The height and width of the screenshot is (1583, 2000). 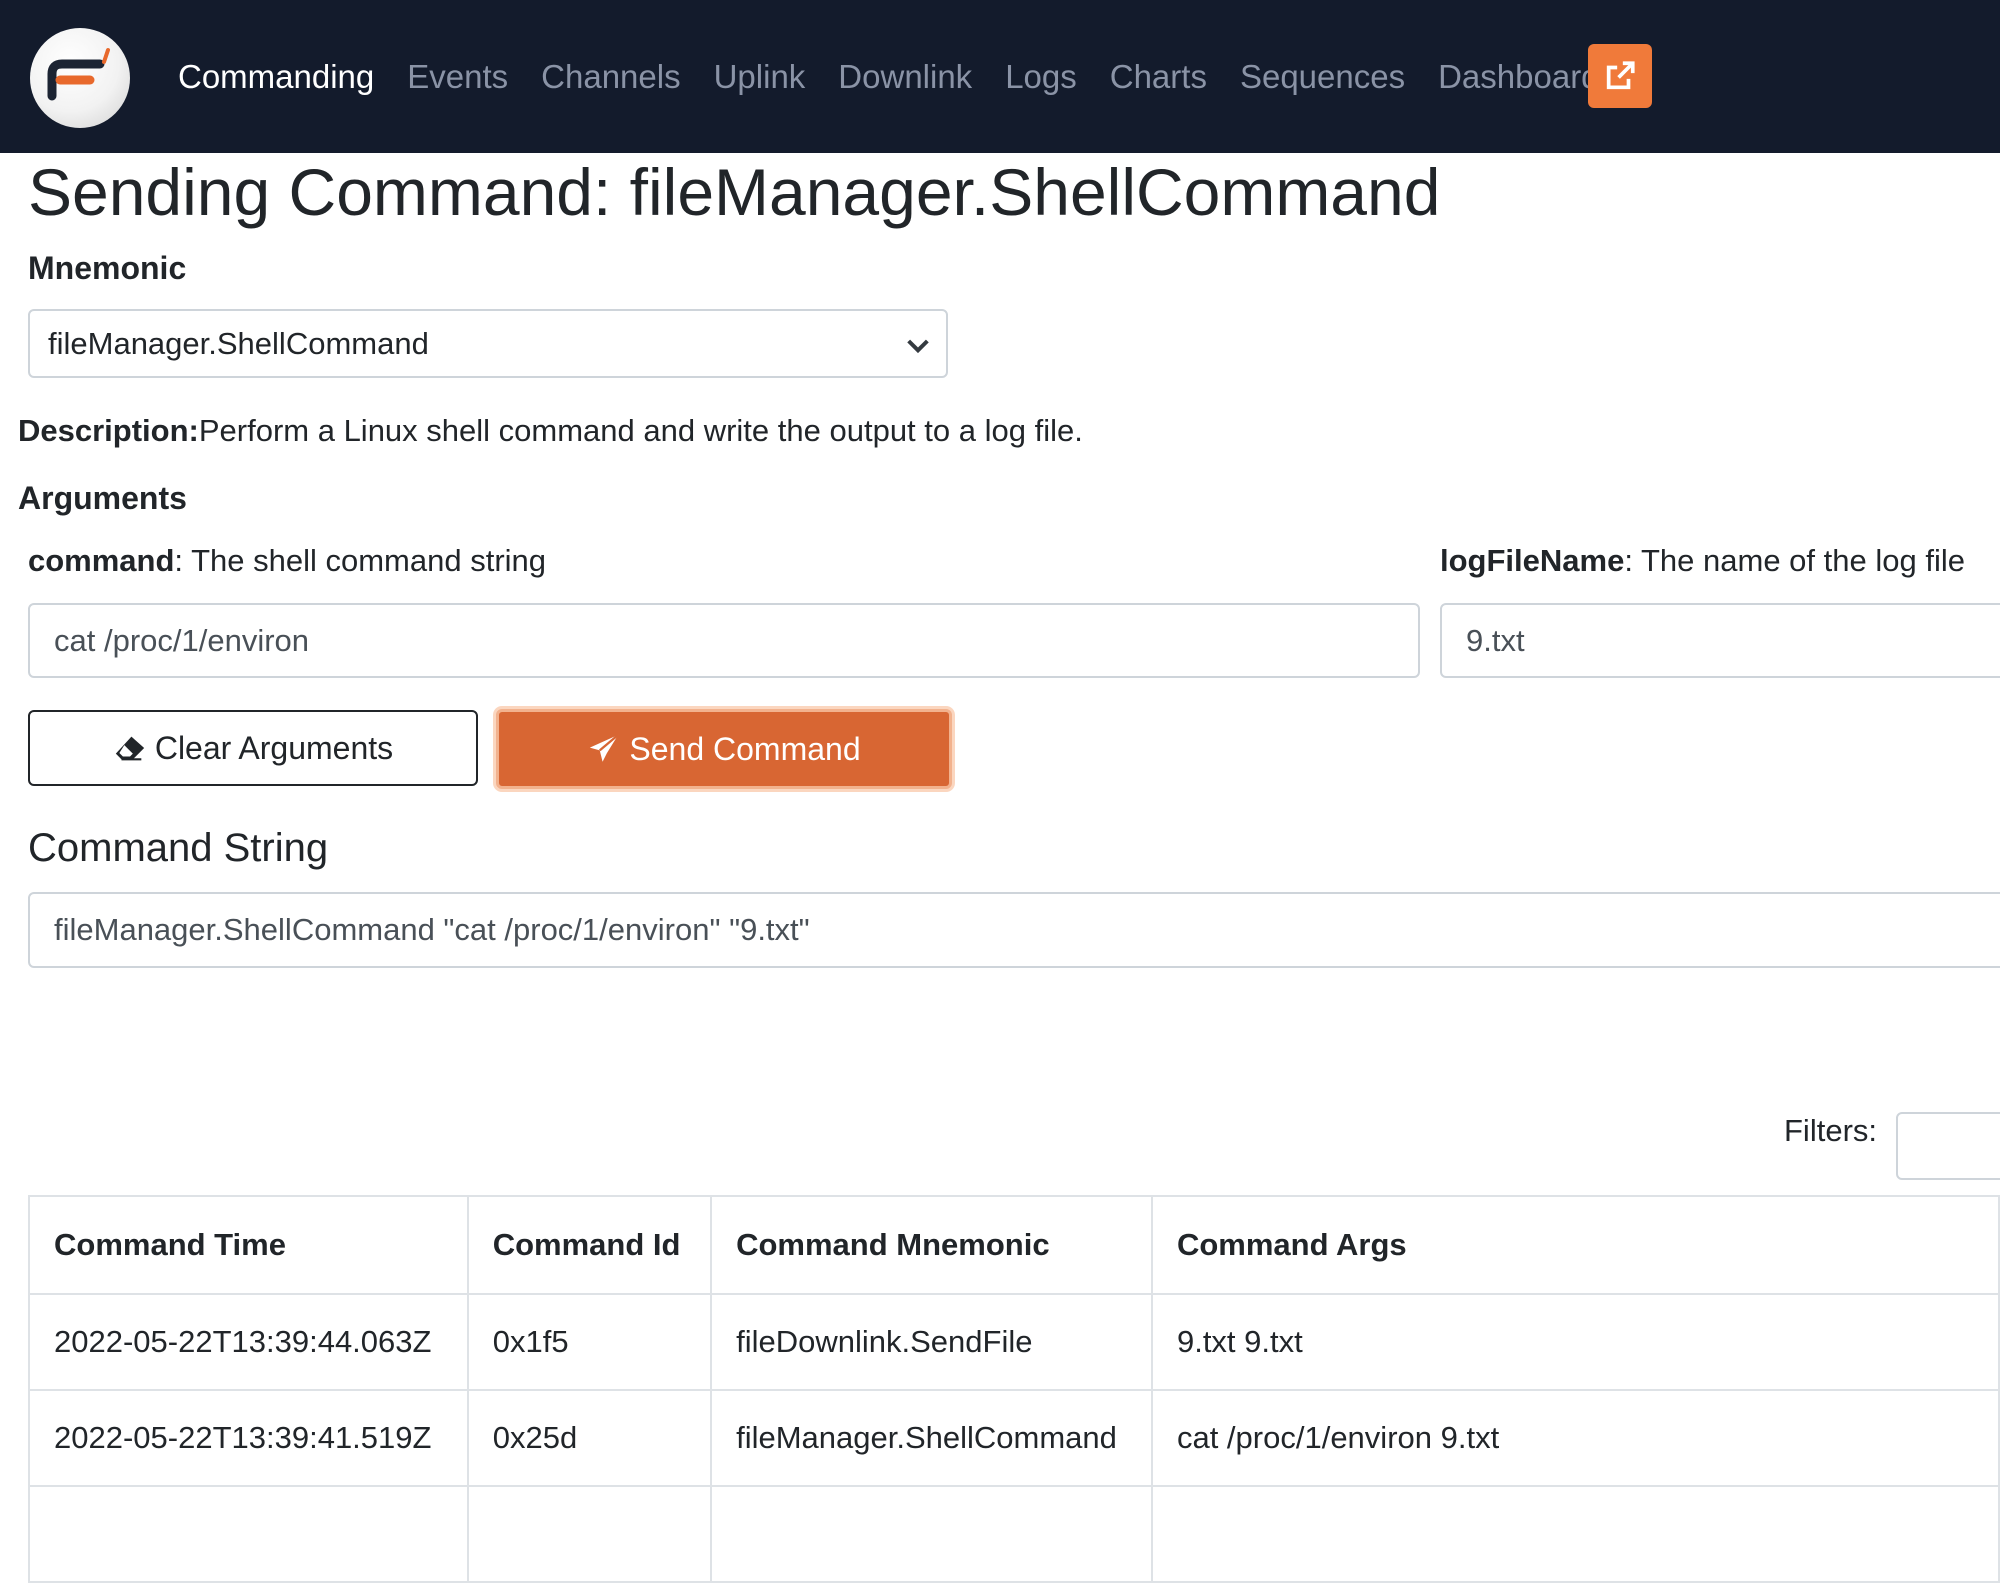 I want to click on cell-command-id, so click(x=589, y=1534).